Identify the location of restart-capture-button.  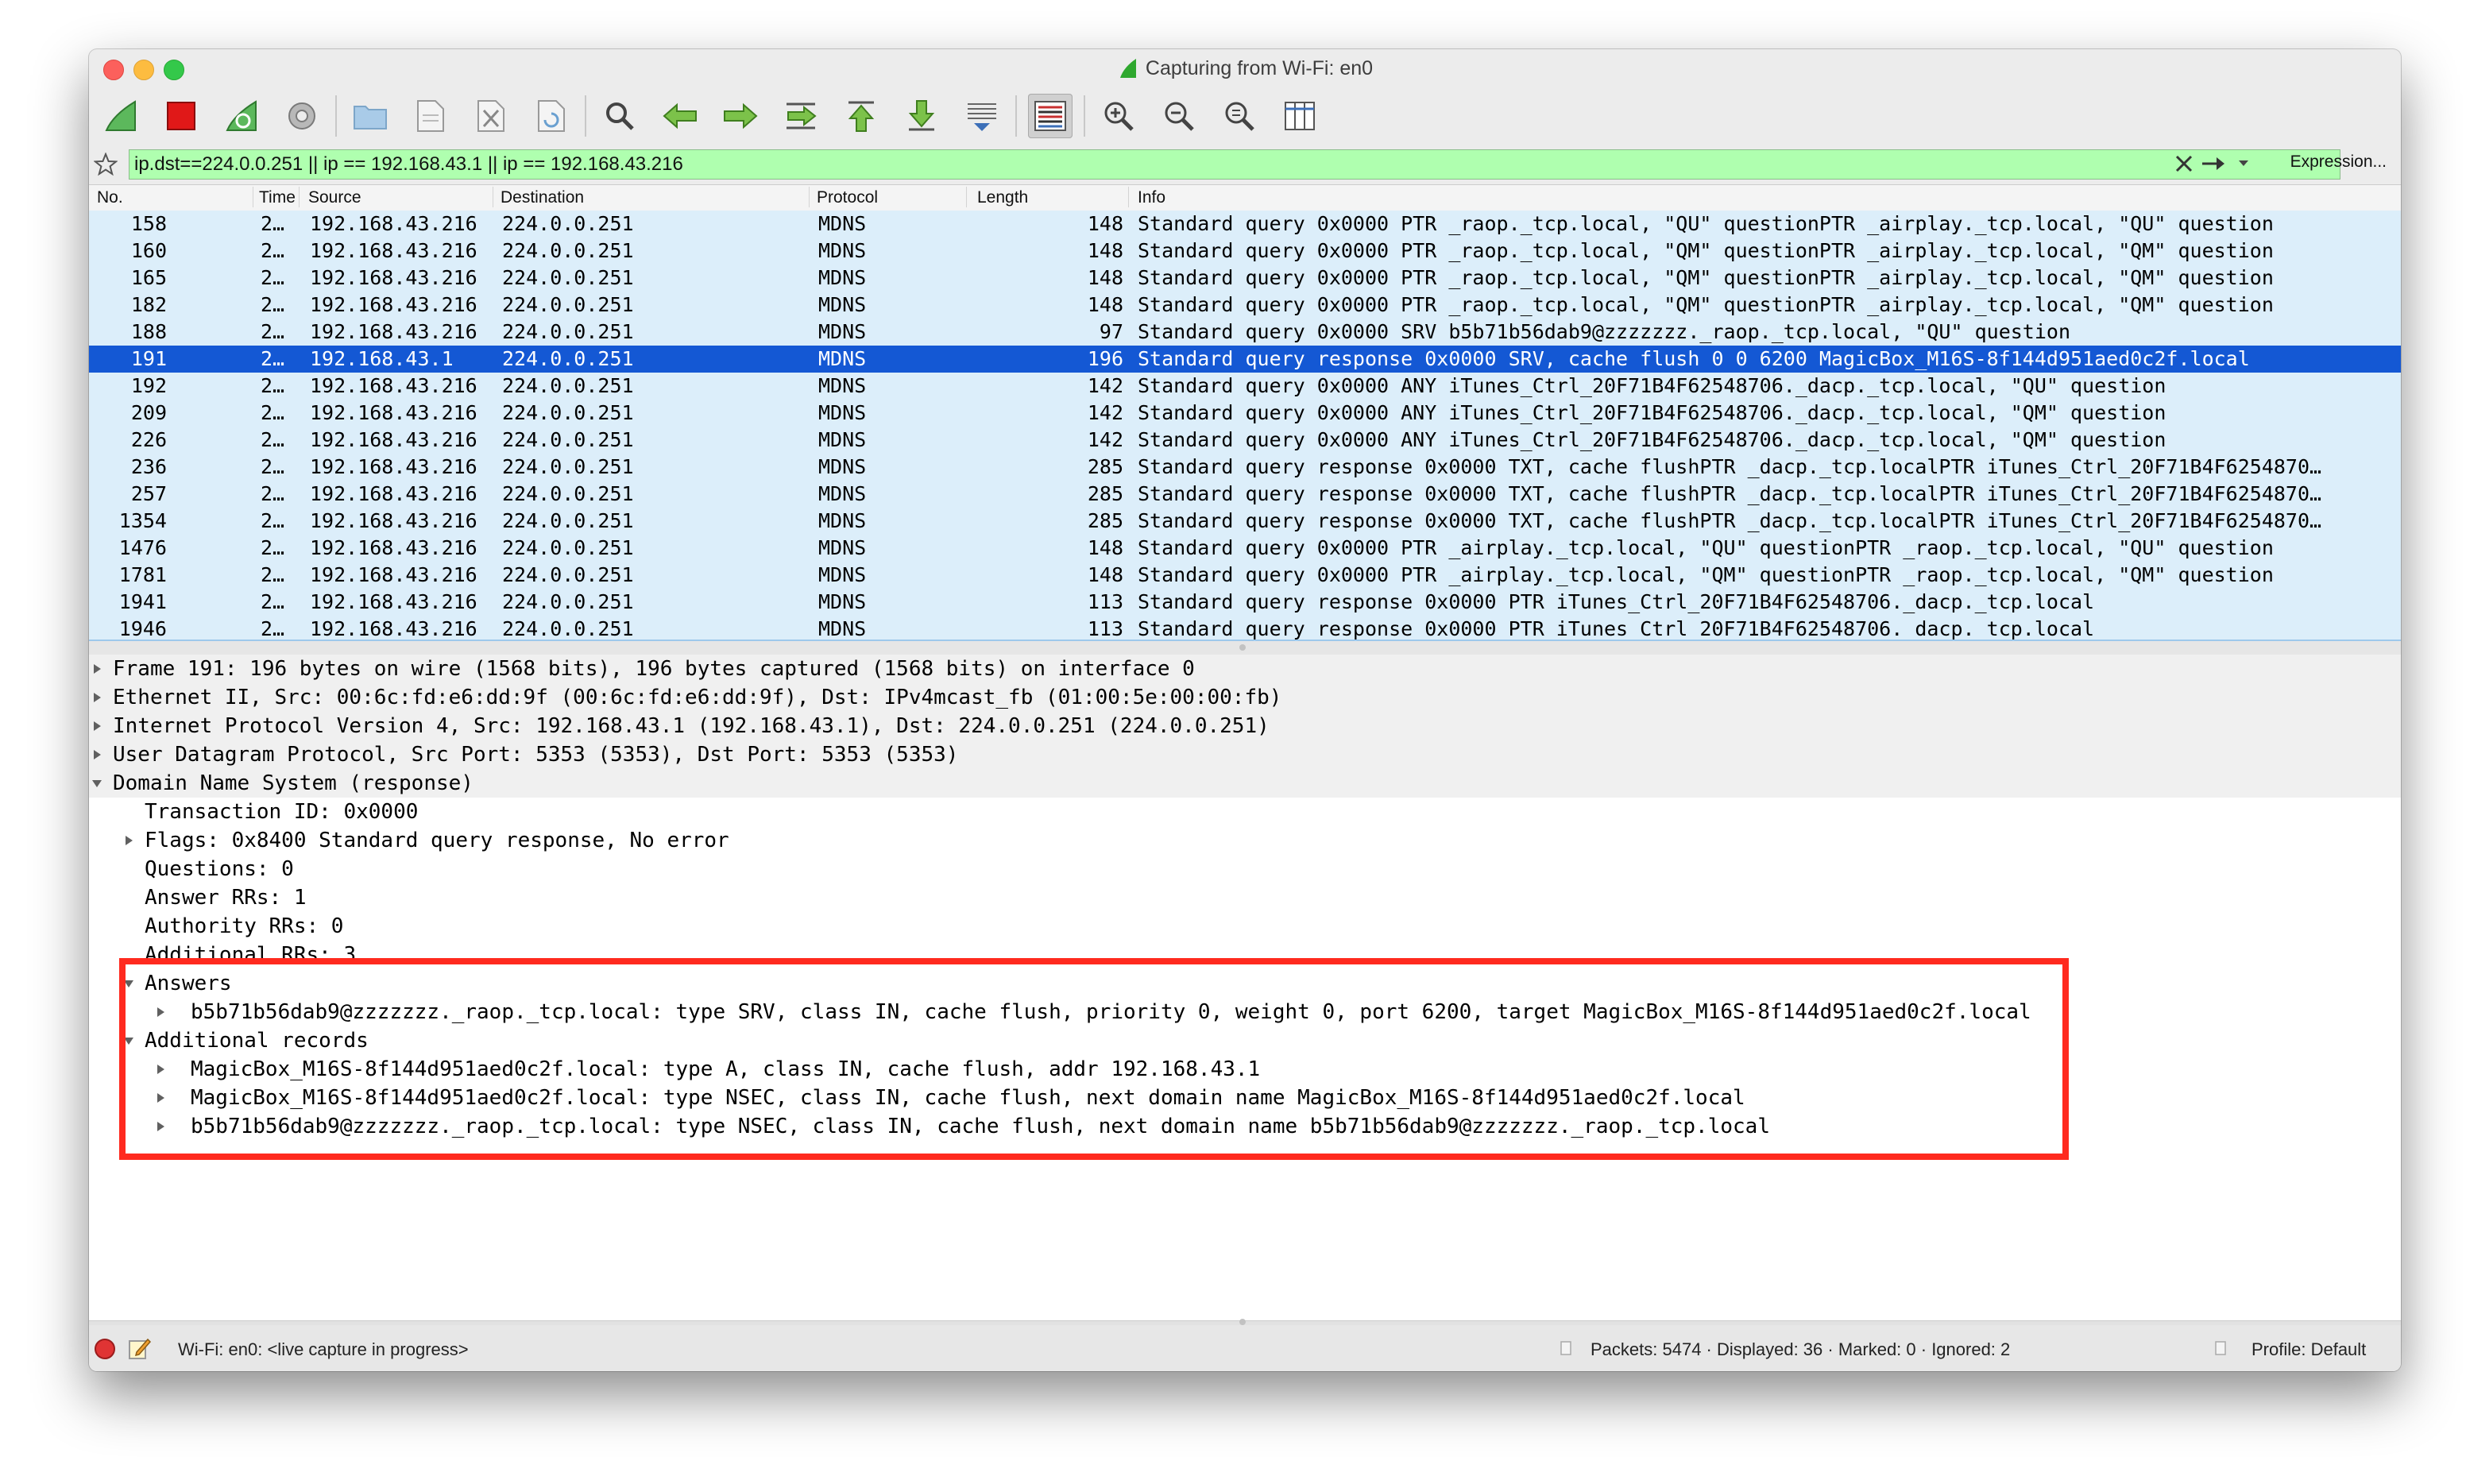
(241, 116).